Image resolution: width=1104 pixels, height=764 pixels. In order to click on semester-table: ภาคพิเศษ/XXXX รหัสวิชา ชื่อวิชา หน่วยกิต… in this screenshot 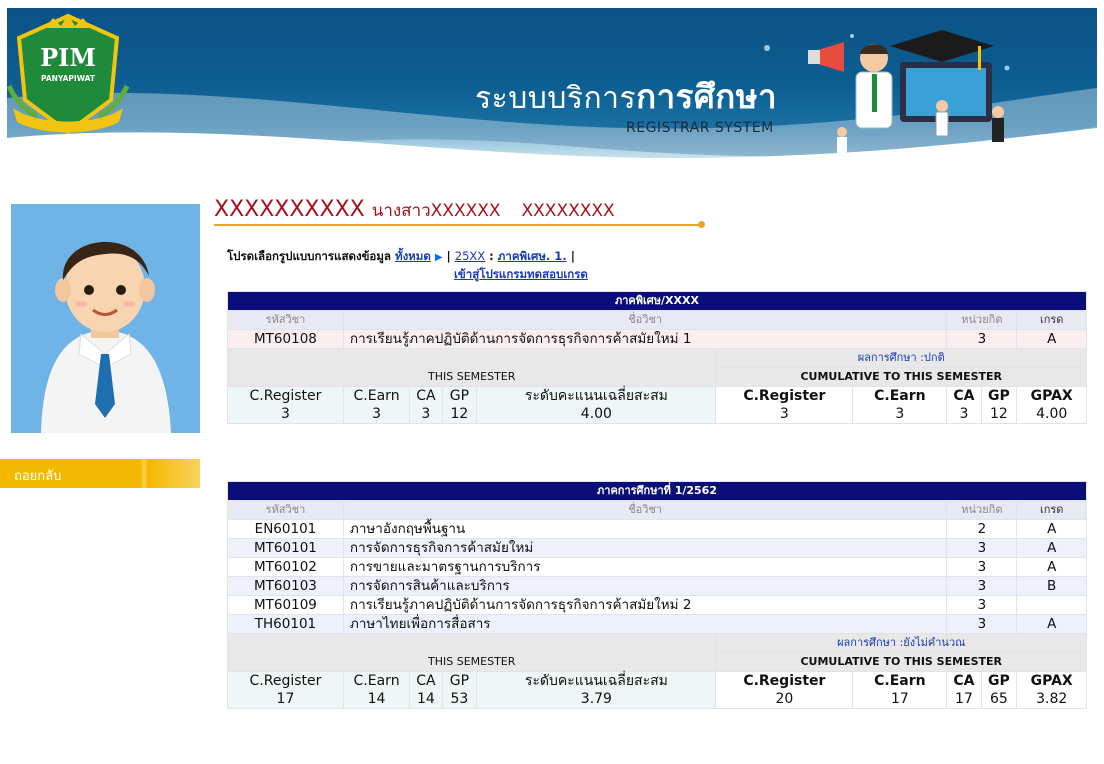, I will do `click(656, 357)`.